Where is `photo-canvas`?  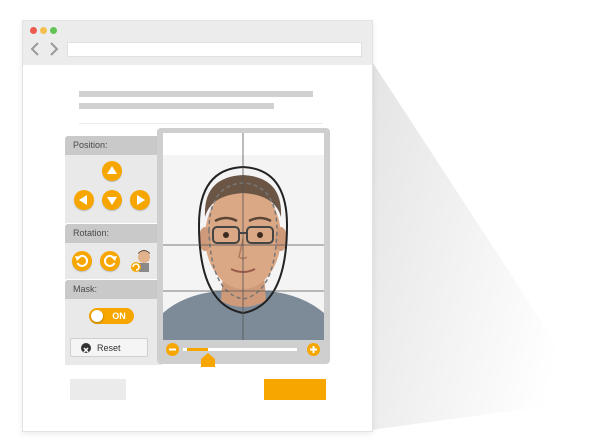 photo-canvas is located at coordinates (243, 247).